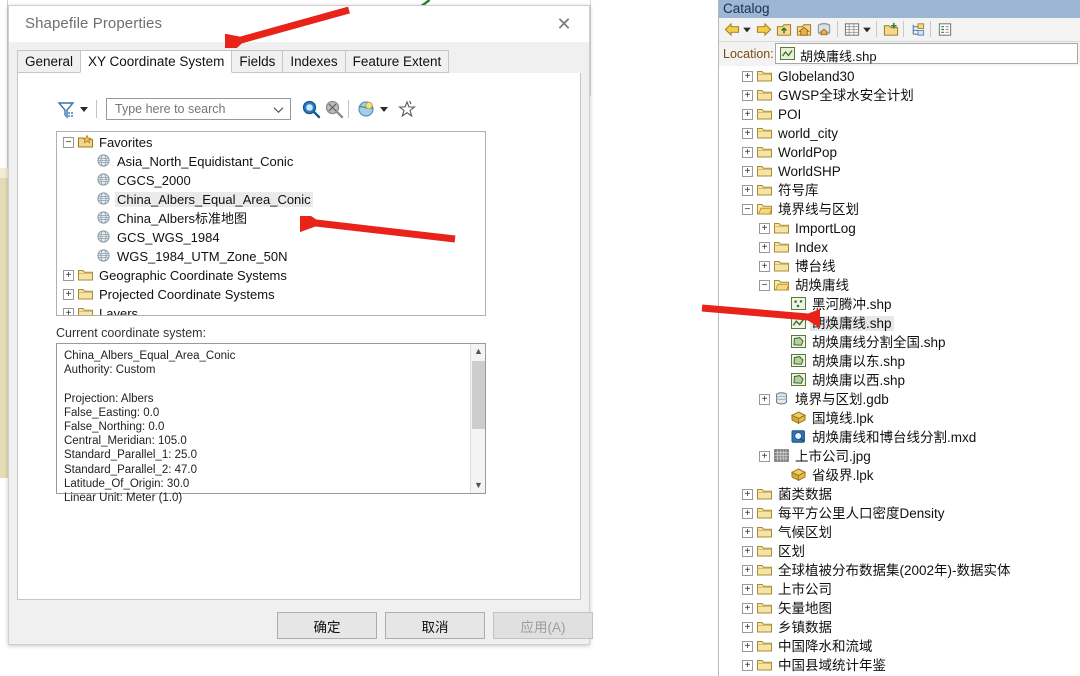  I want to click on add-favorite-icon, so click(407, 109).